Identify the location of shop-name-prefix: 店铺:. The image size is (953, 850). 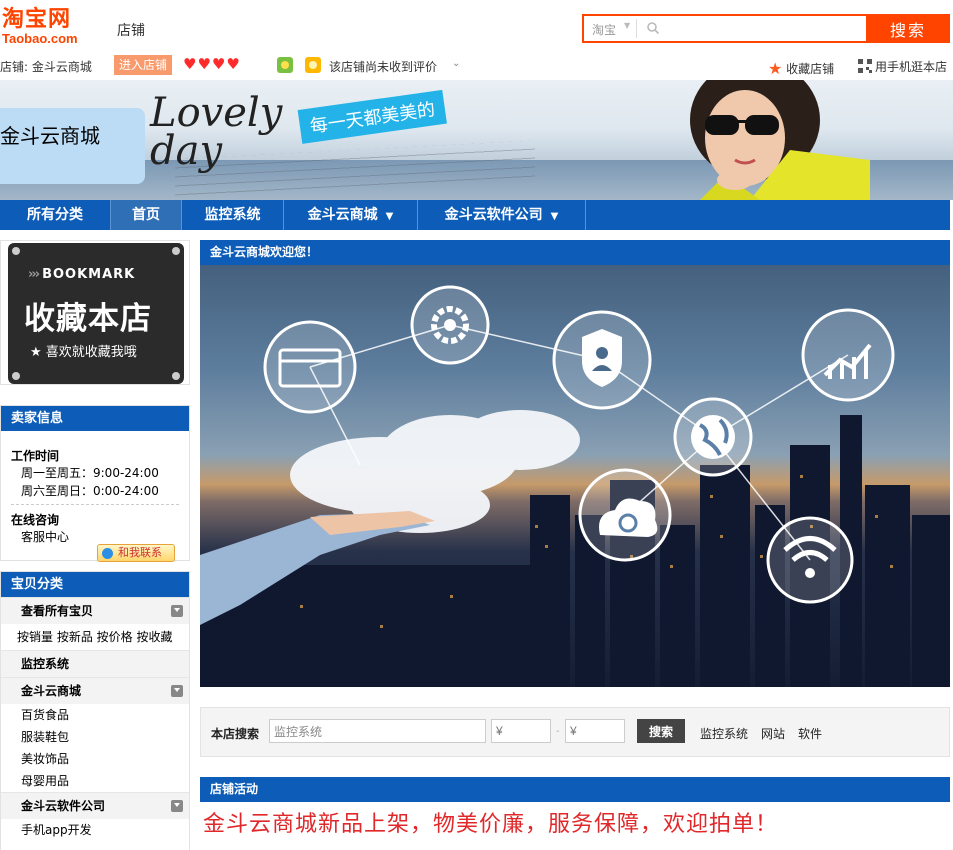
(14, 67).